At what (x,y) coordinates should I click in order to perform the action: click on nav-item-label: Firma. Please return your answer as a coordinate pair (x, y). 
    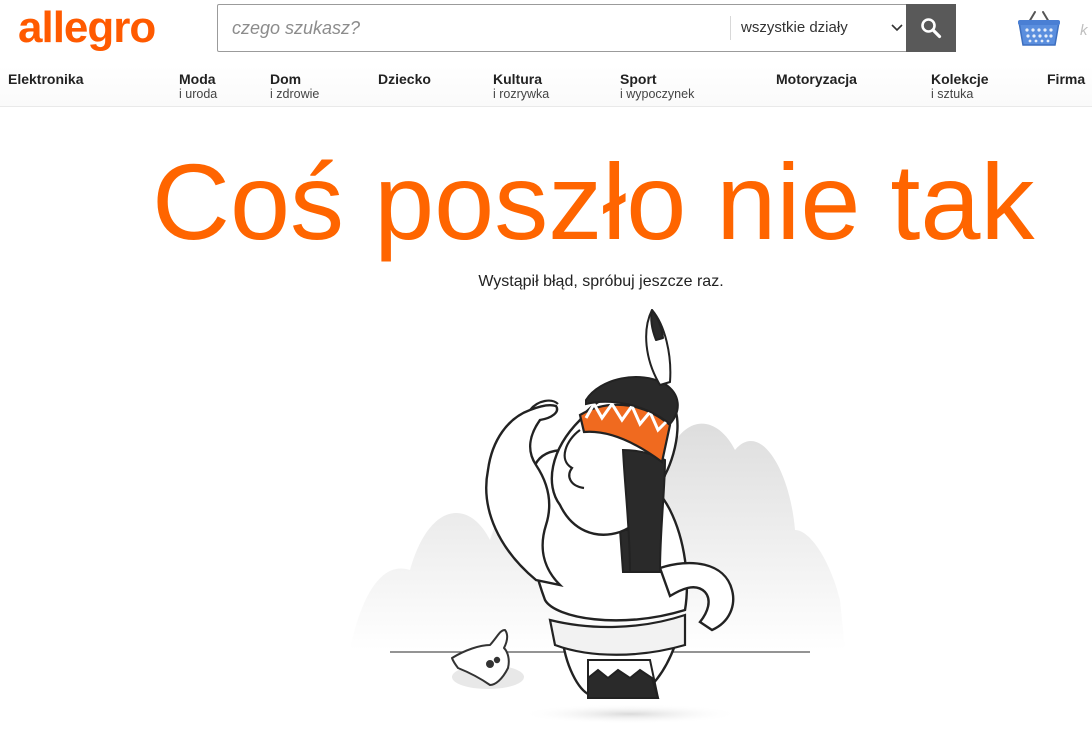
    Looking at the image, I should click on (1066, 79).